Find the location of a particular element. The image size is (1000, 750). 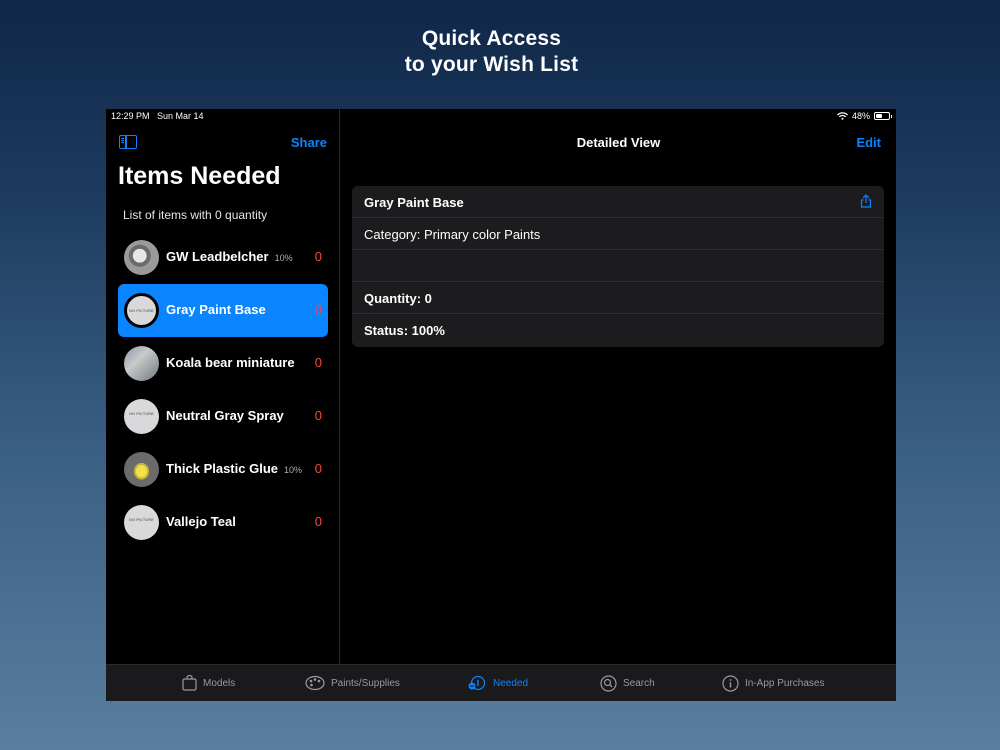

list-item-thick-plastic-glue: Thick Plastic Glue 10% 0 is located at coordinates (223, 469).